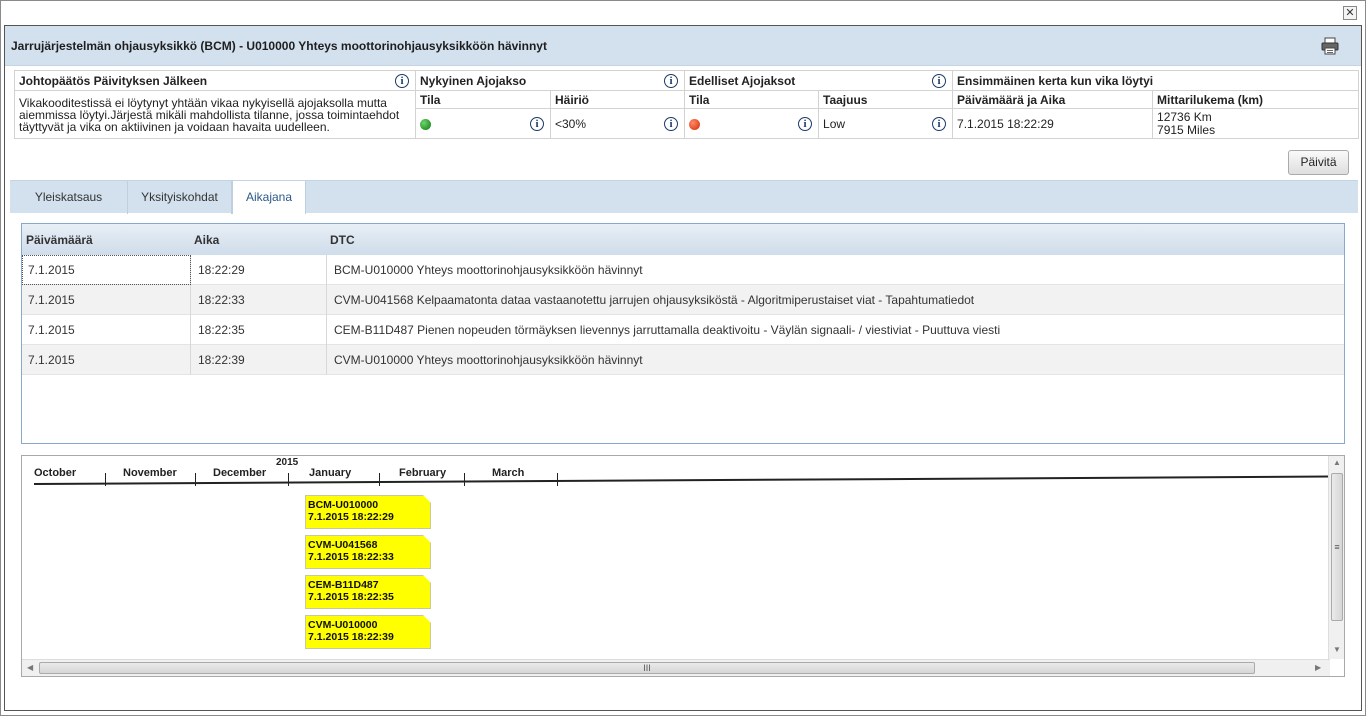  What do you see at coordinates (550, 80) in the screenshot?
I see `current-cycle-header: Nykyinen Ajojakso i` at bounding box center [550, 80].